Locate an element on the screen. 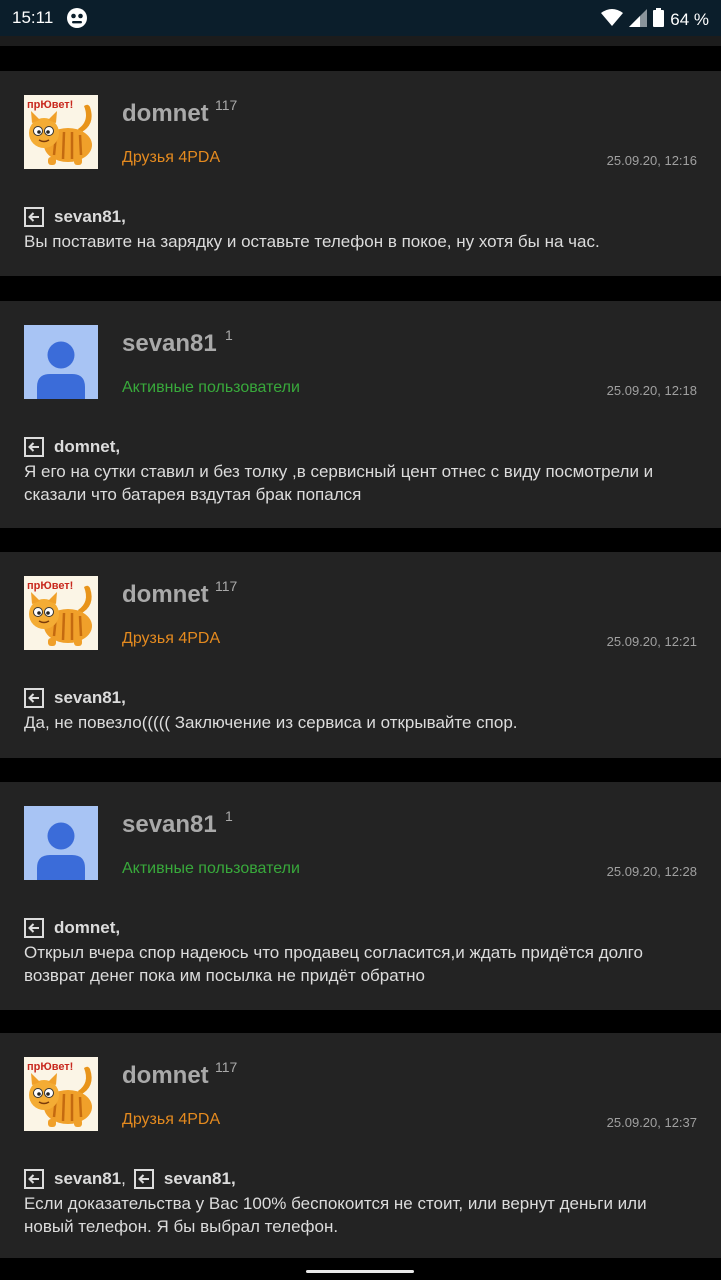  battery-icon is located at coordinates (659, 20).